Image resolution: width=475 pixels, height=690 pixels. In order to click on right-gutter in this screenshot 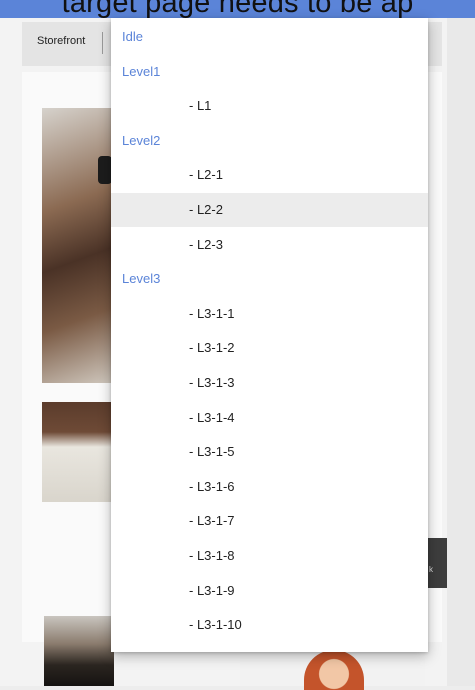, I will do `click(461, 352)`.